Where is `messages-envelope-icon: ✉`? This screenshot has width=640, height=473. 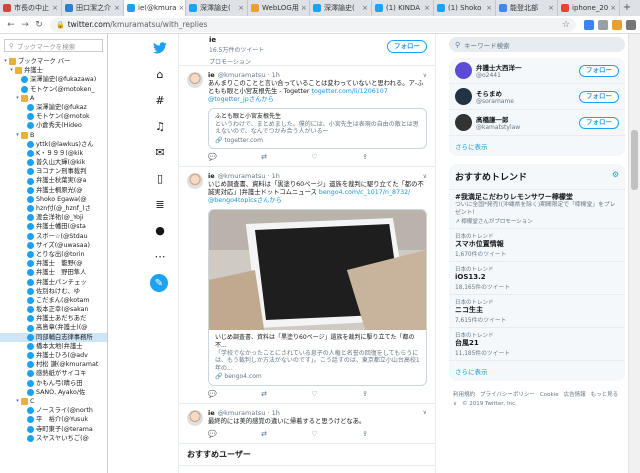 messages-envelope-icon: ✉ is located at coordinates (160, 152).